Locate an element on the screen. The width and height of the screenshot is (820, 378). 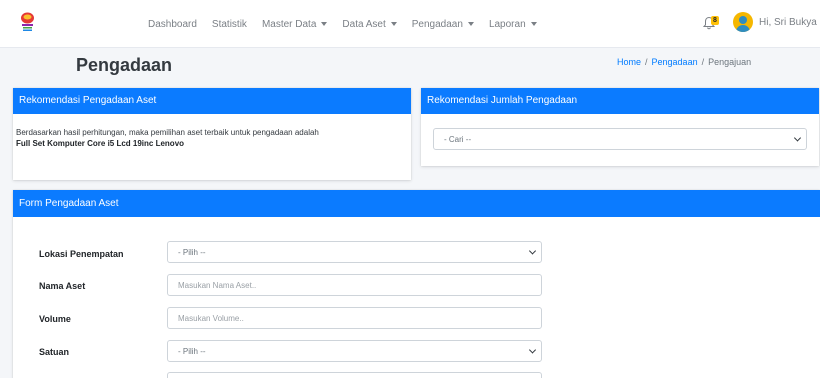
quantity-recommendation-card: Rekomendasi Jumlah Pengadaan - Cari -- is located at coordinates (620, 127).